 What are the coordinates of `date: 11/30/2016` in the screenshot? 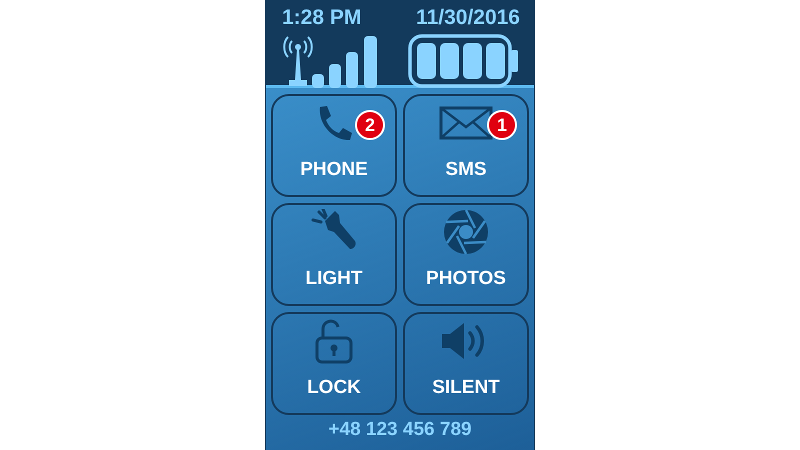 It's located at (468, 18).